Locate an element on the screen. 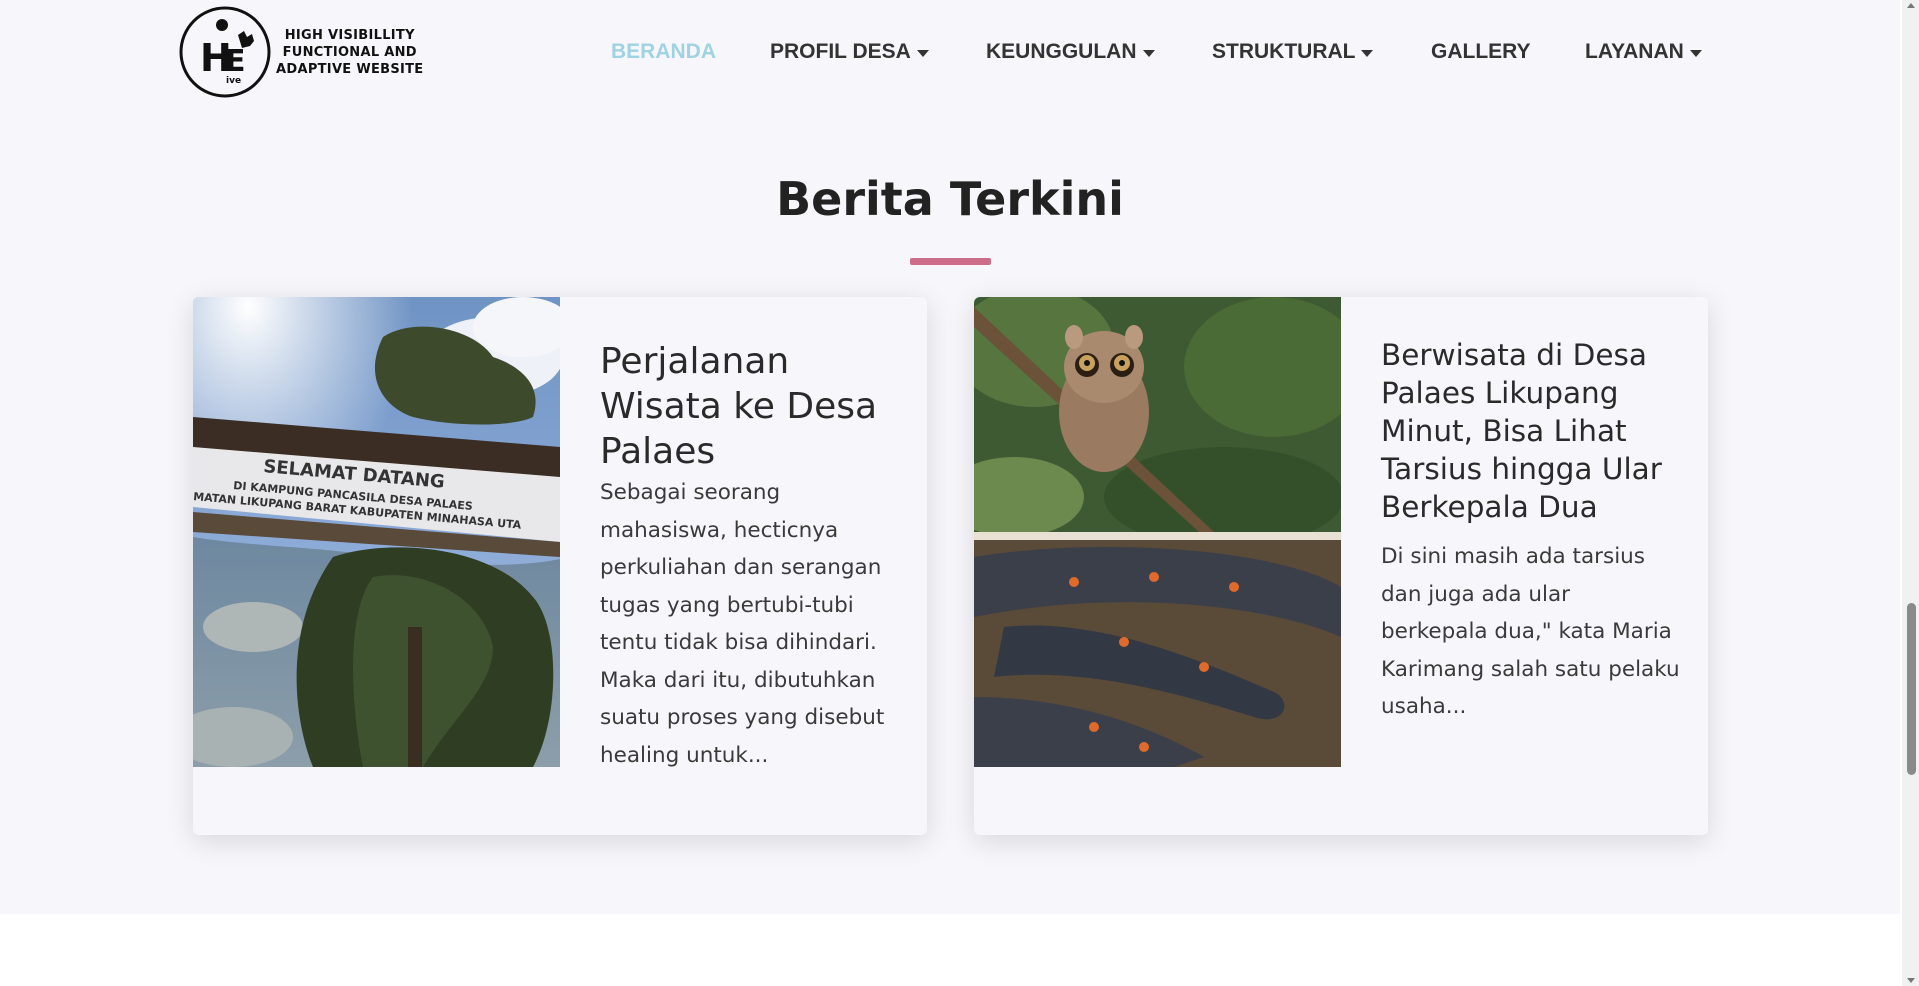 The height and width of the screenshot is (986, 1919). vertical-scrollbar is located at coordinates (1910, 493).